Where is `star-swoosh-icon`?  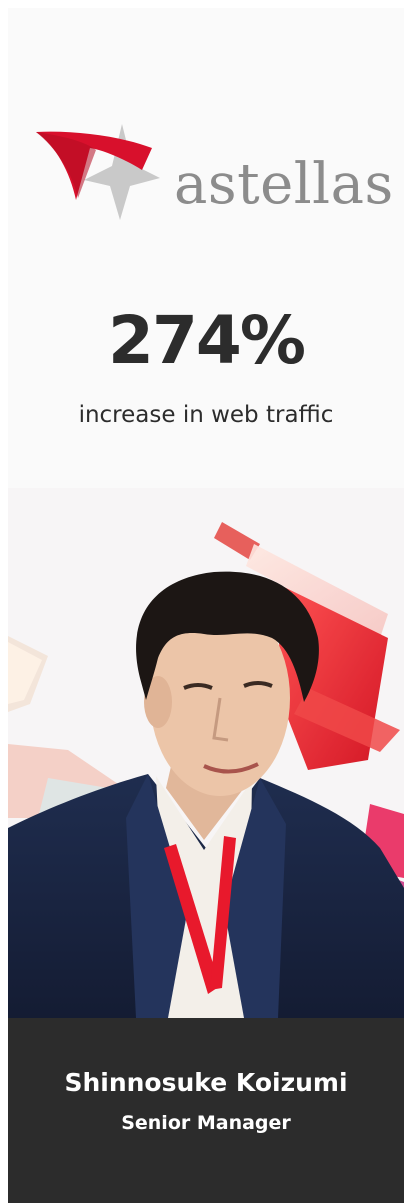 star-swoosh-icon is located at coordinates (98, 172).